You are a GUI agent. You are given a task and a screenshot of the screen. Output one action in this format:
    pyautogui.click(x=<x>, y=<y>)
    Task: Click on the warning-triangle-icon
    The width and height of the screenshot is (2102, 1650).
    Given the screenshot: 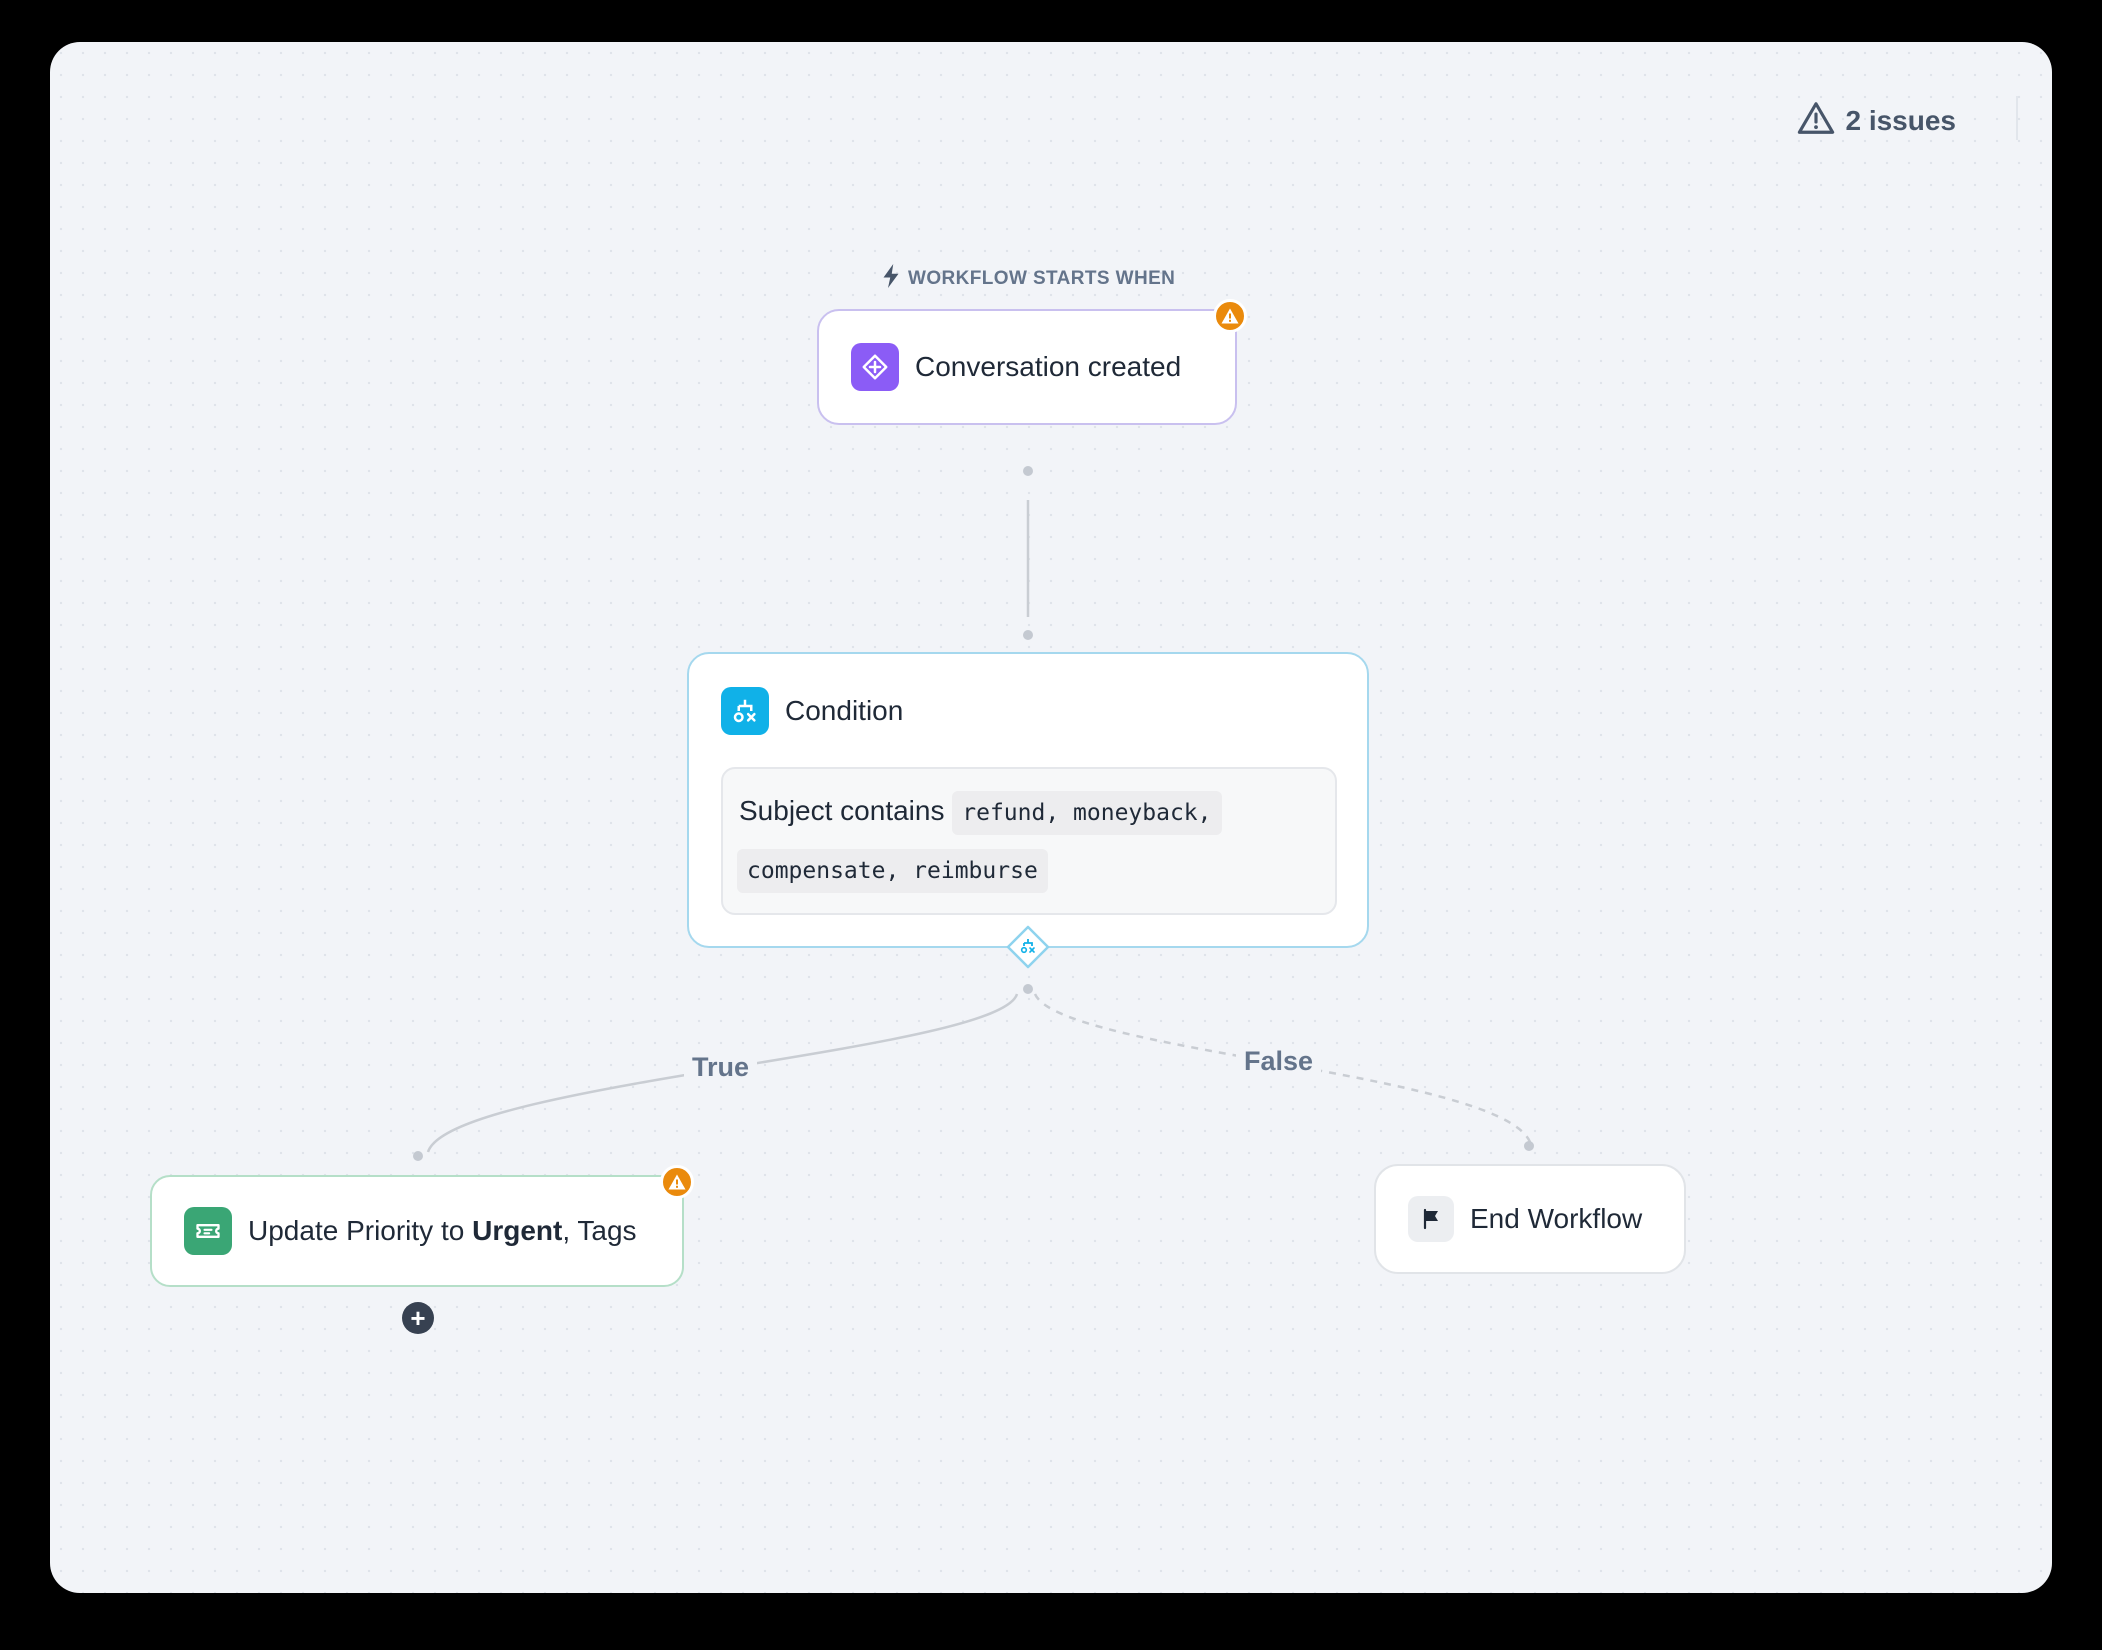 What is the action you would take?
    pyautogui.click(x=1816, y=121)
    